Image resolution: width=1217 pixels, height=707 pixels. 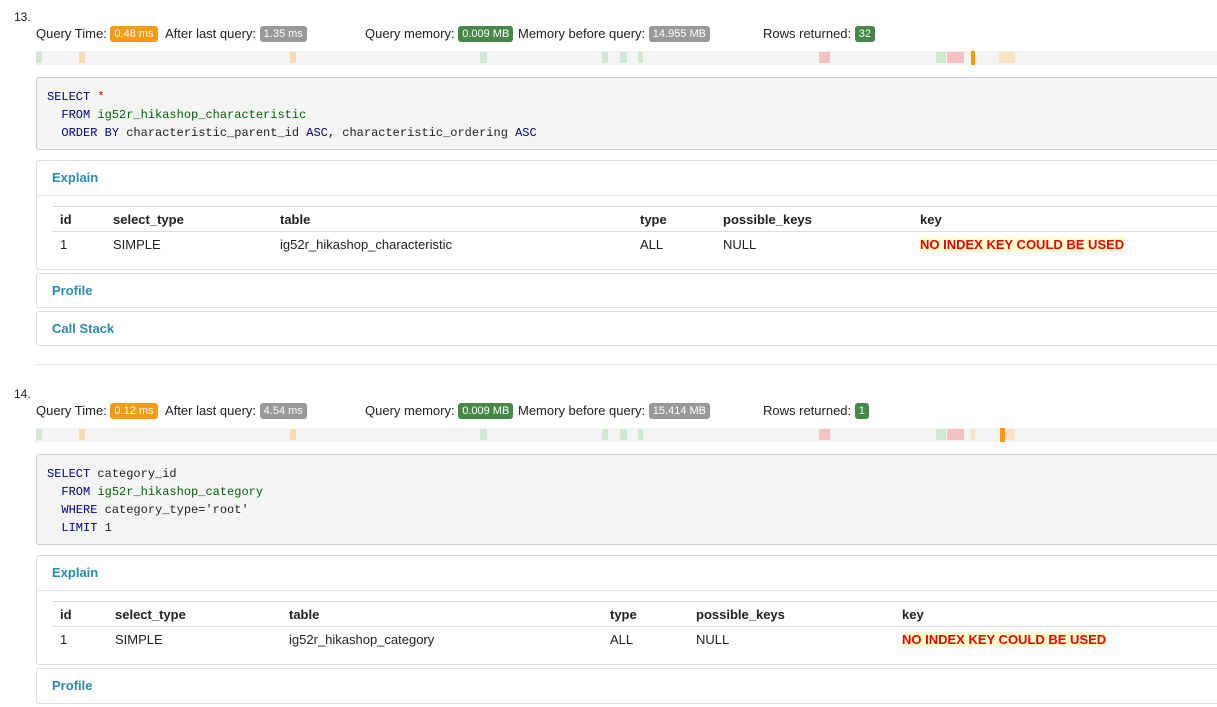 What do you see at coordinates (22, 17) in the screenshot?
I see `query-number: 13.` at bounding box center [22, 17].